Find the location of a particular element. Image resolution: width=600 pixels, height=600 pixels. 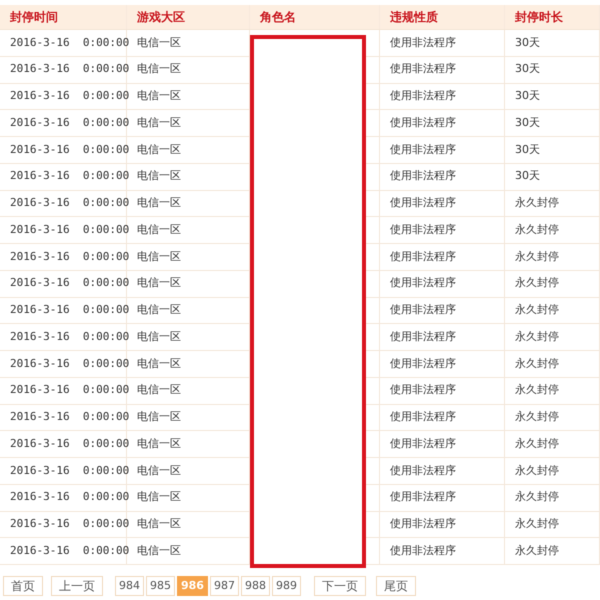

column-header: 角色名 is located at coordinates (278, 17).